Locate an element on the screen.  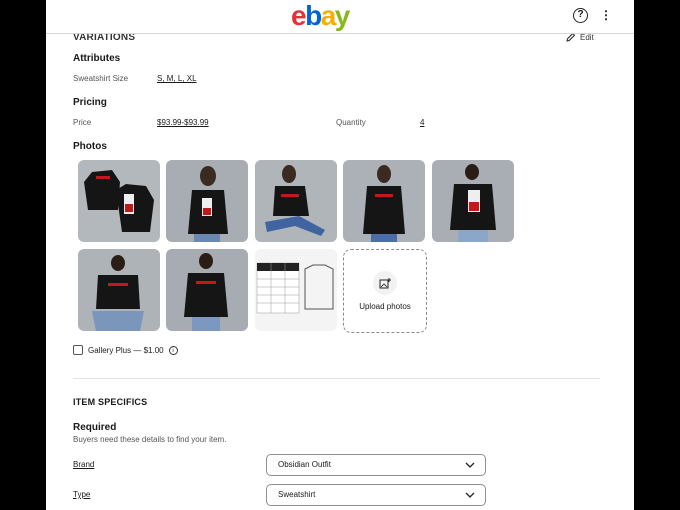
pricing-heading: Pricing is located at coordinates (90, 102).